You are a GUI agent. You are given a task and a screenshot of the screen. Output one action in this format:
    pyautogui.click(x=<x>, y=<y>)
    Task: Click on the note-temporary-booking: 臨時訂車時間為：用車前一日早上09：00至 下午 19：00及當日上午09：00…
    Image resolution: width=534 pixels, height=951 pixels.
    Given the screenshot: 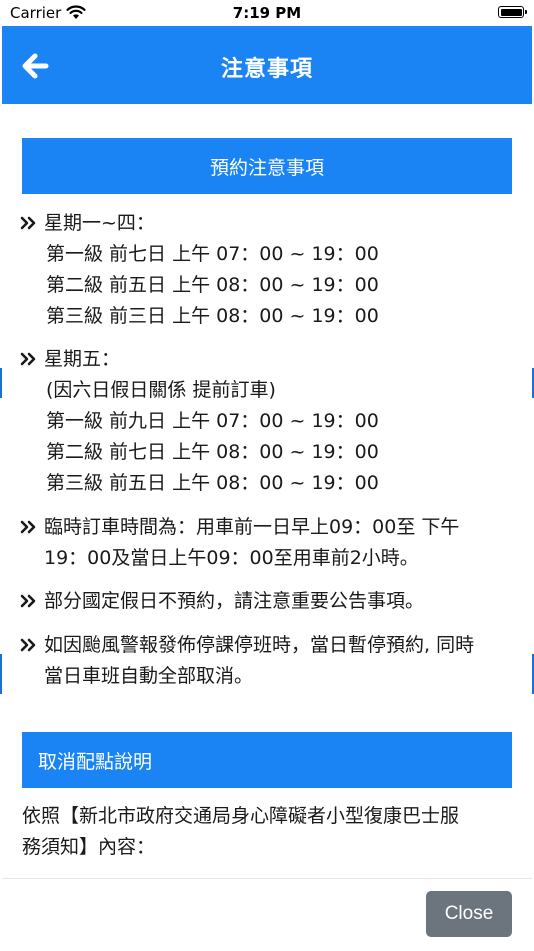 What is the action you would take?
    pyautogui.click(x=270, y=543)
    